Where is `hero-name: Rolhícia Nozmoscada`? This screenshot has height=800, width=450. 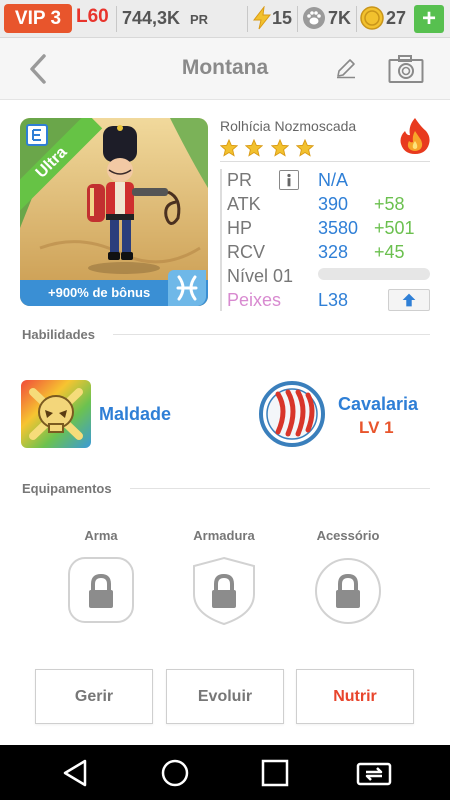 hero-name: Rolhícia Nozmoscada is located at coordinates (288, 126).